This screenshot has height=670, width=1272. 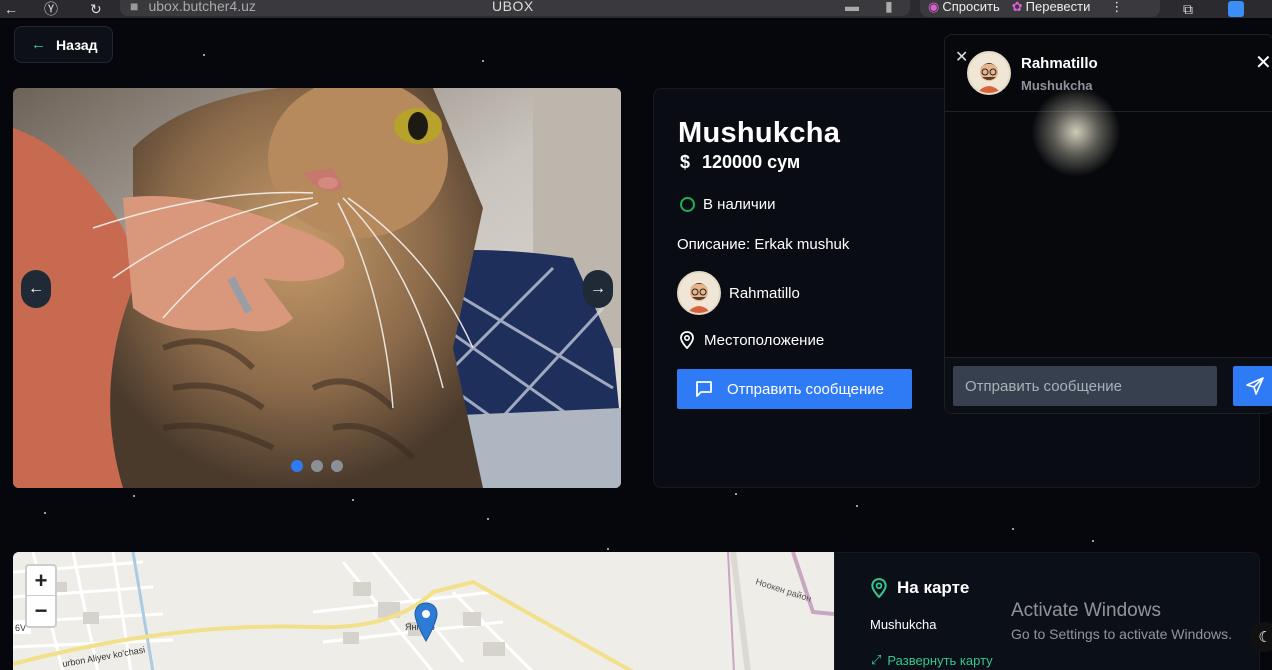 I want to click on product-description: Описание: Erkak mushuk, so click(x=763, y=244).